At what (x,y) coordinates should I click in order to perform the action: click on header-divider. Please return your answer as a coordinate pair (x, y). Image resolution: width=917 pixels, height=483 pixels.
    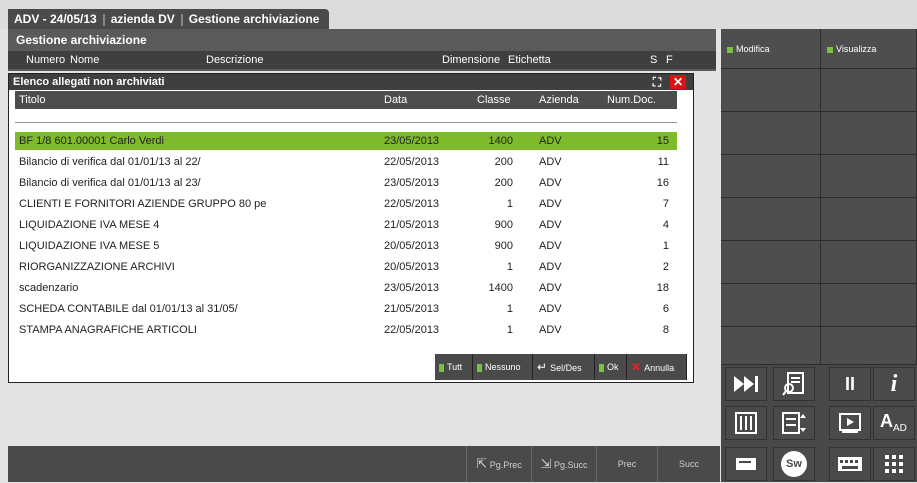
    Looking at the image, I should click on (346, 122).